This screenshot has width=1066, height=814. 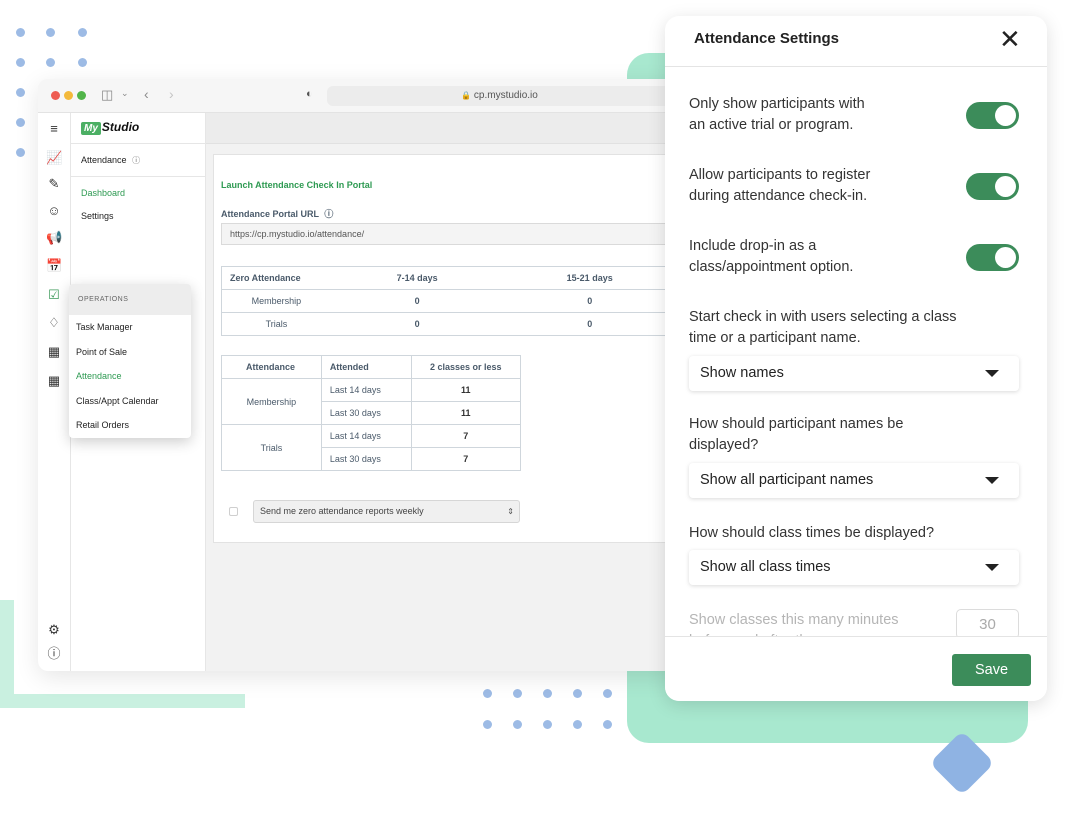 What do you see at coordinates (812, 533) in the screenshot?
I see `class-times-label: How should class times be displayed?` at bounding box center [812, 533].